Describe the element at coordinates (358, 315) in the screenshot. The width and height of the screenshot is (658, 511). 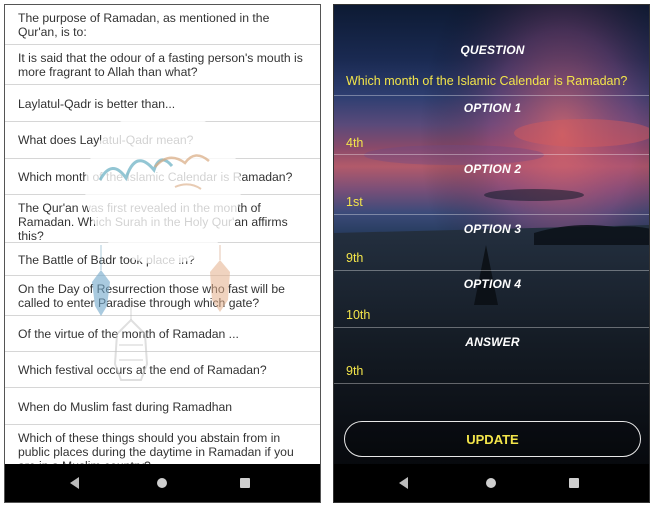
I see `option4-value: 10th` at that location.